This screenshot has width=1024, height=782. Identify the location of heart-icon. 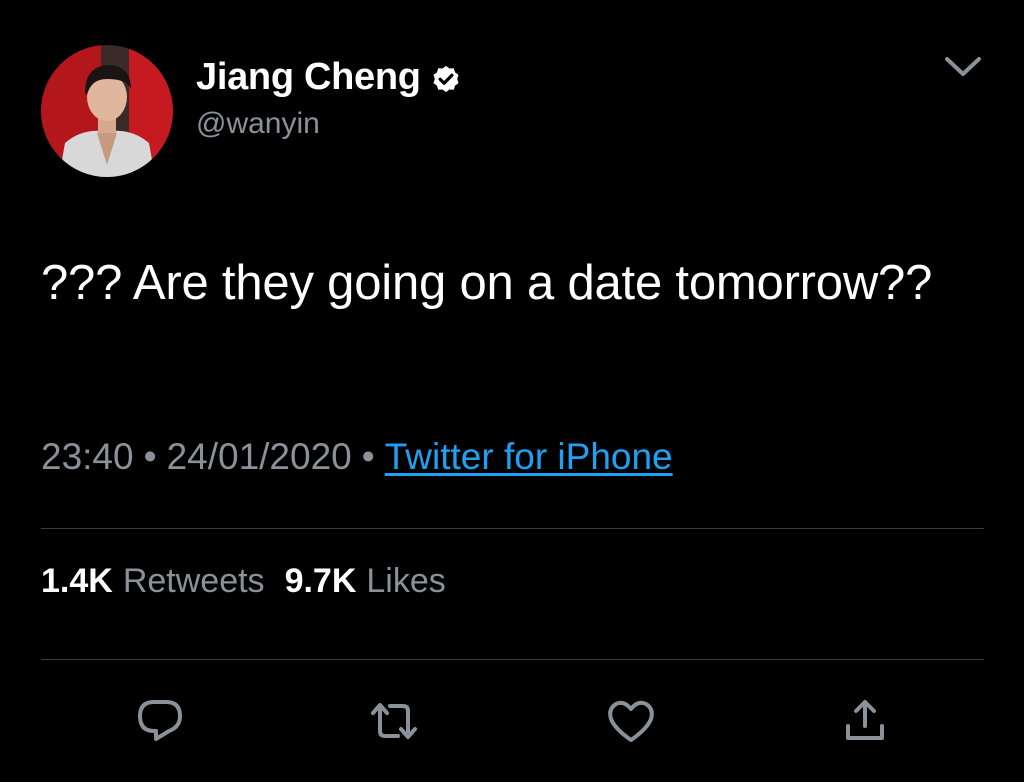
(631, 721).